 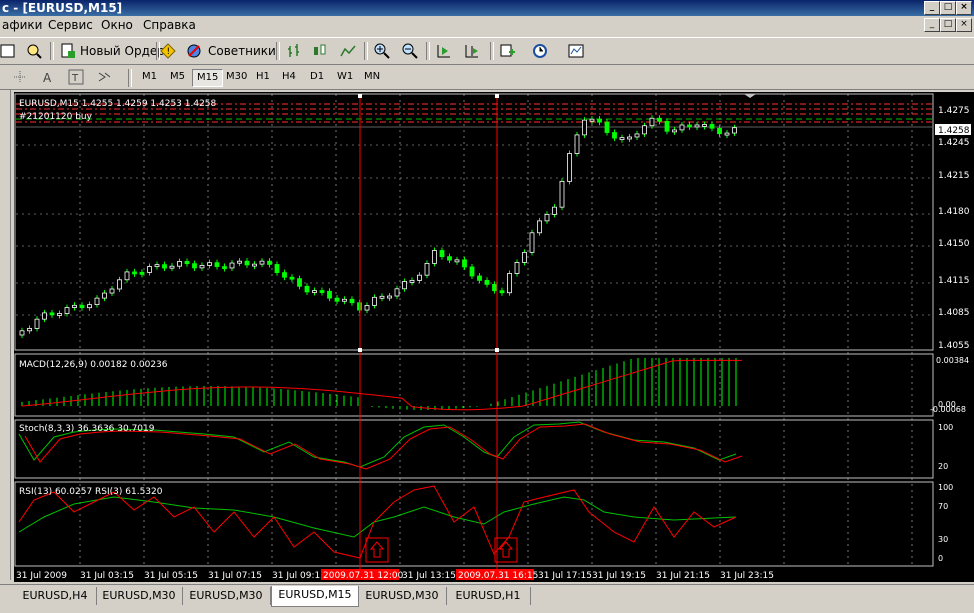 What do you see at coordinates (945, 427) in the screenshot?
I see `stoch-scale: 100` at bounding box center [945, 427].